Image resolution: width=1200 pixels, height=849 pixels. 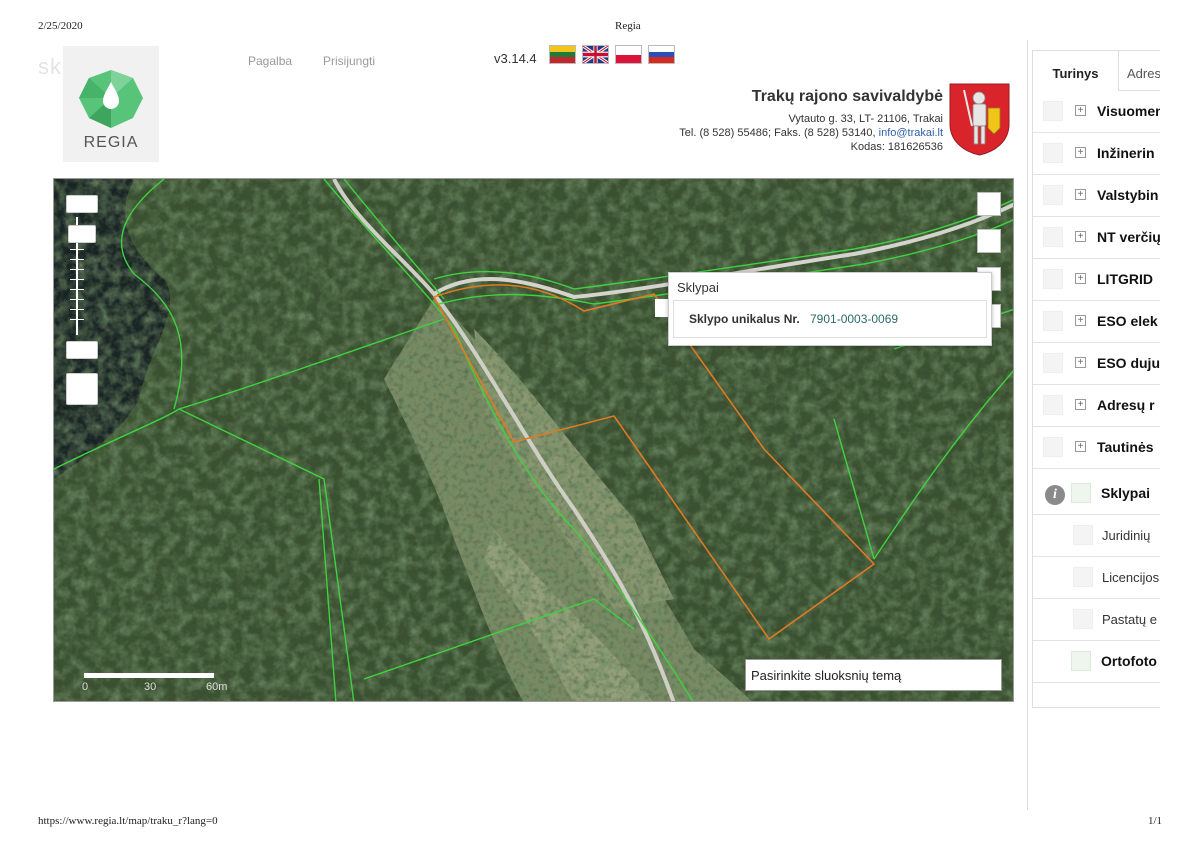 I want to click on lt-flag-icon, so click(x=562, y=54).